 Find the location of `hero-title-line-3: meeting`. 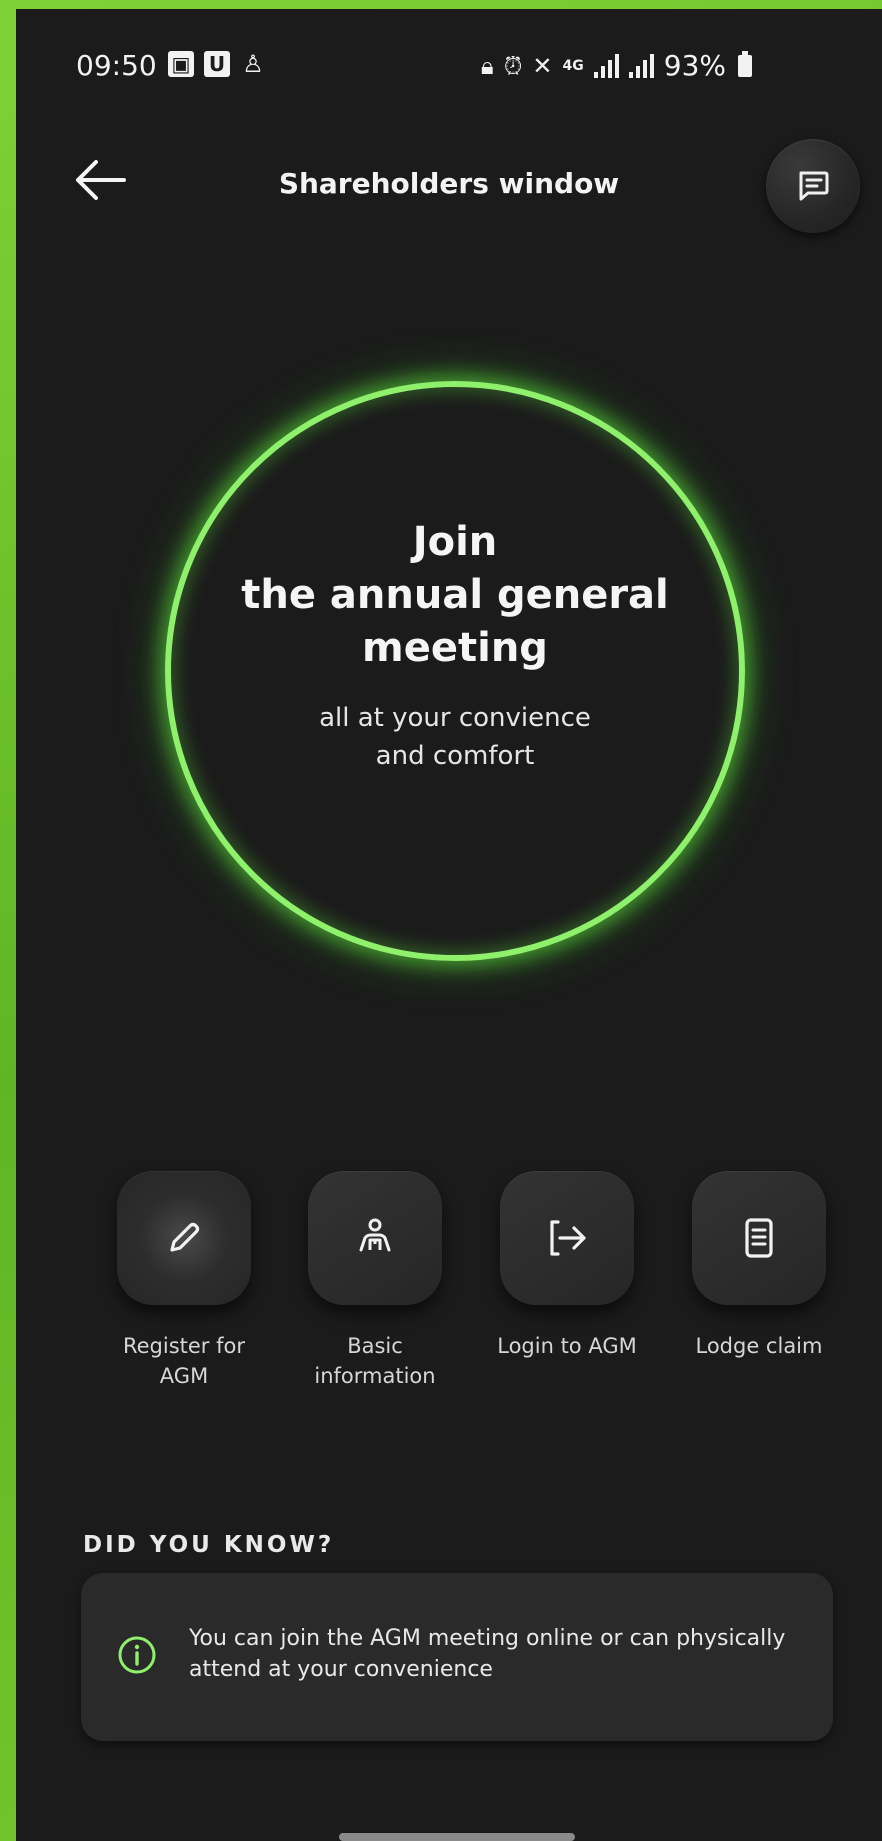

hero-title-line-3: meeting is located at coordinates (455, 648).